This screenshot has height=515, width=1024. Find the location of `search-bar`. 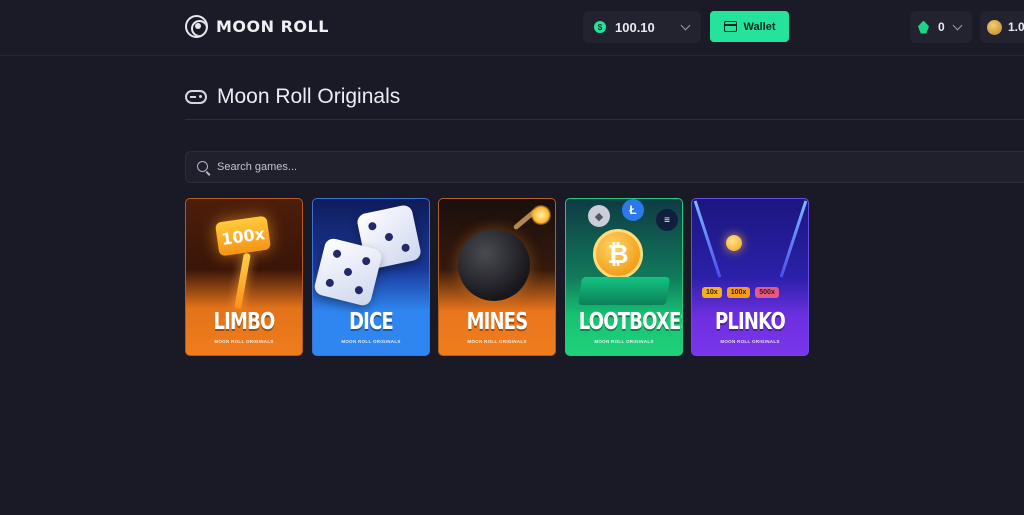

search-bar is located at coordinates (604, 167).